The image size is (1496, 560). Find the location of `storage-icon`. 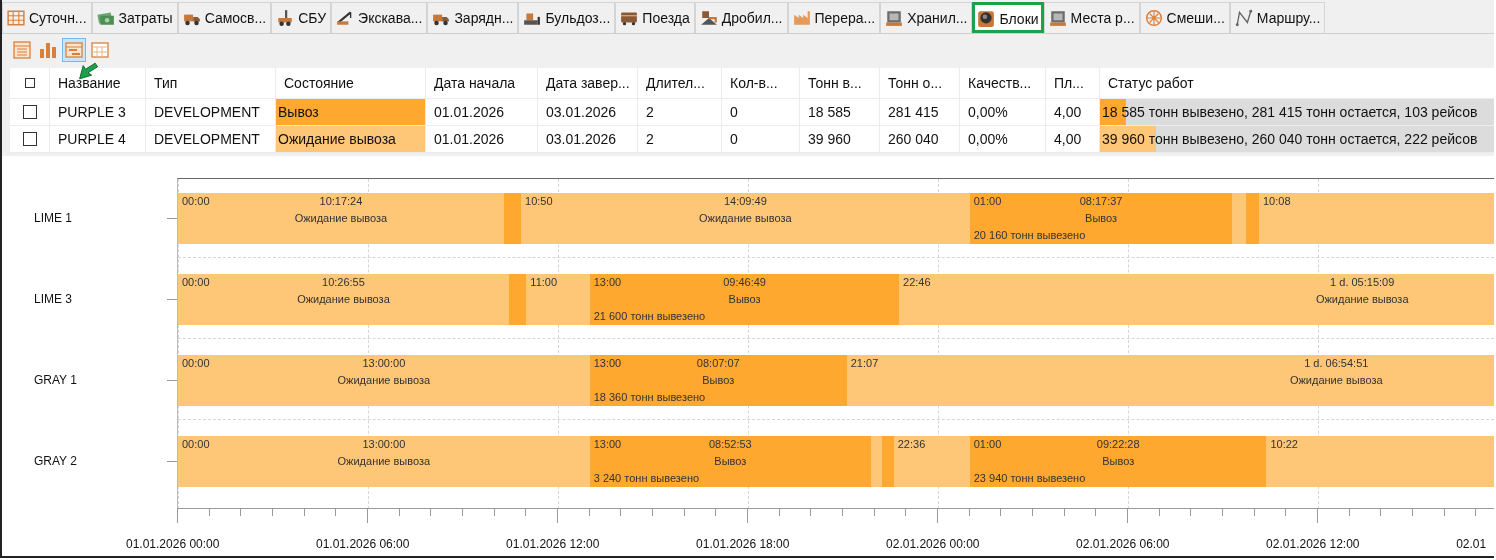

storage-icon is located at coordinates (894, 18).